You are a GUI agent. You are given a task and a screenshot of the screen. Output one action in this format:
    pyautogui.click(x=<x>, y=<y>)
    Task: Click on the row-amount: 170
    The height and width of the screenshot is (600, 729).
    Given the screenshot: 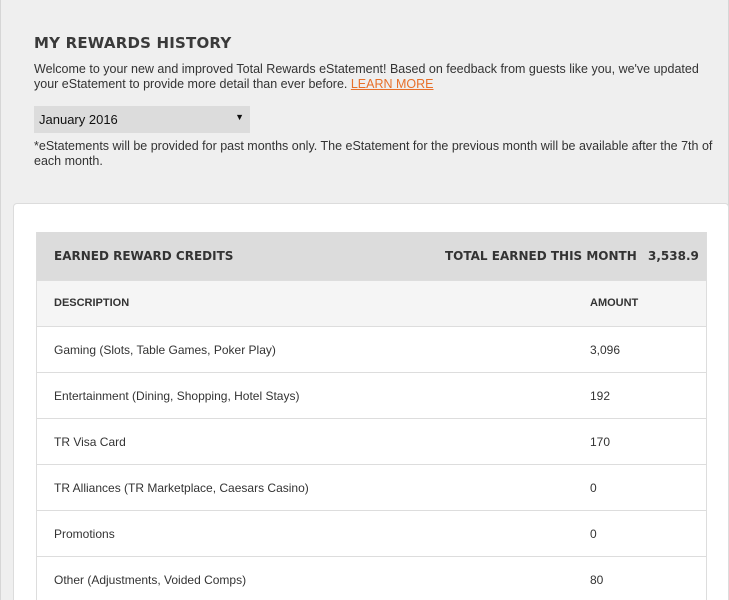 What is the action you would take?
    pyautogui.click(x=600, y=442)
    